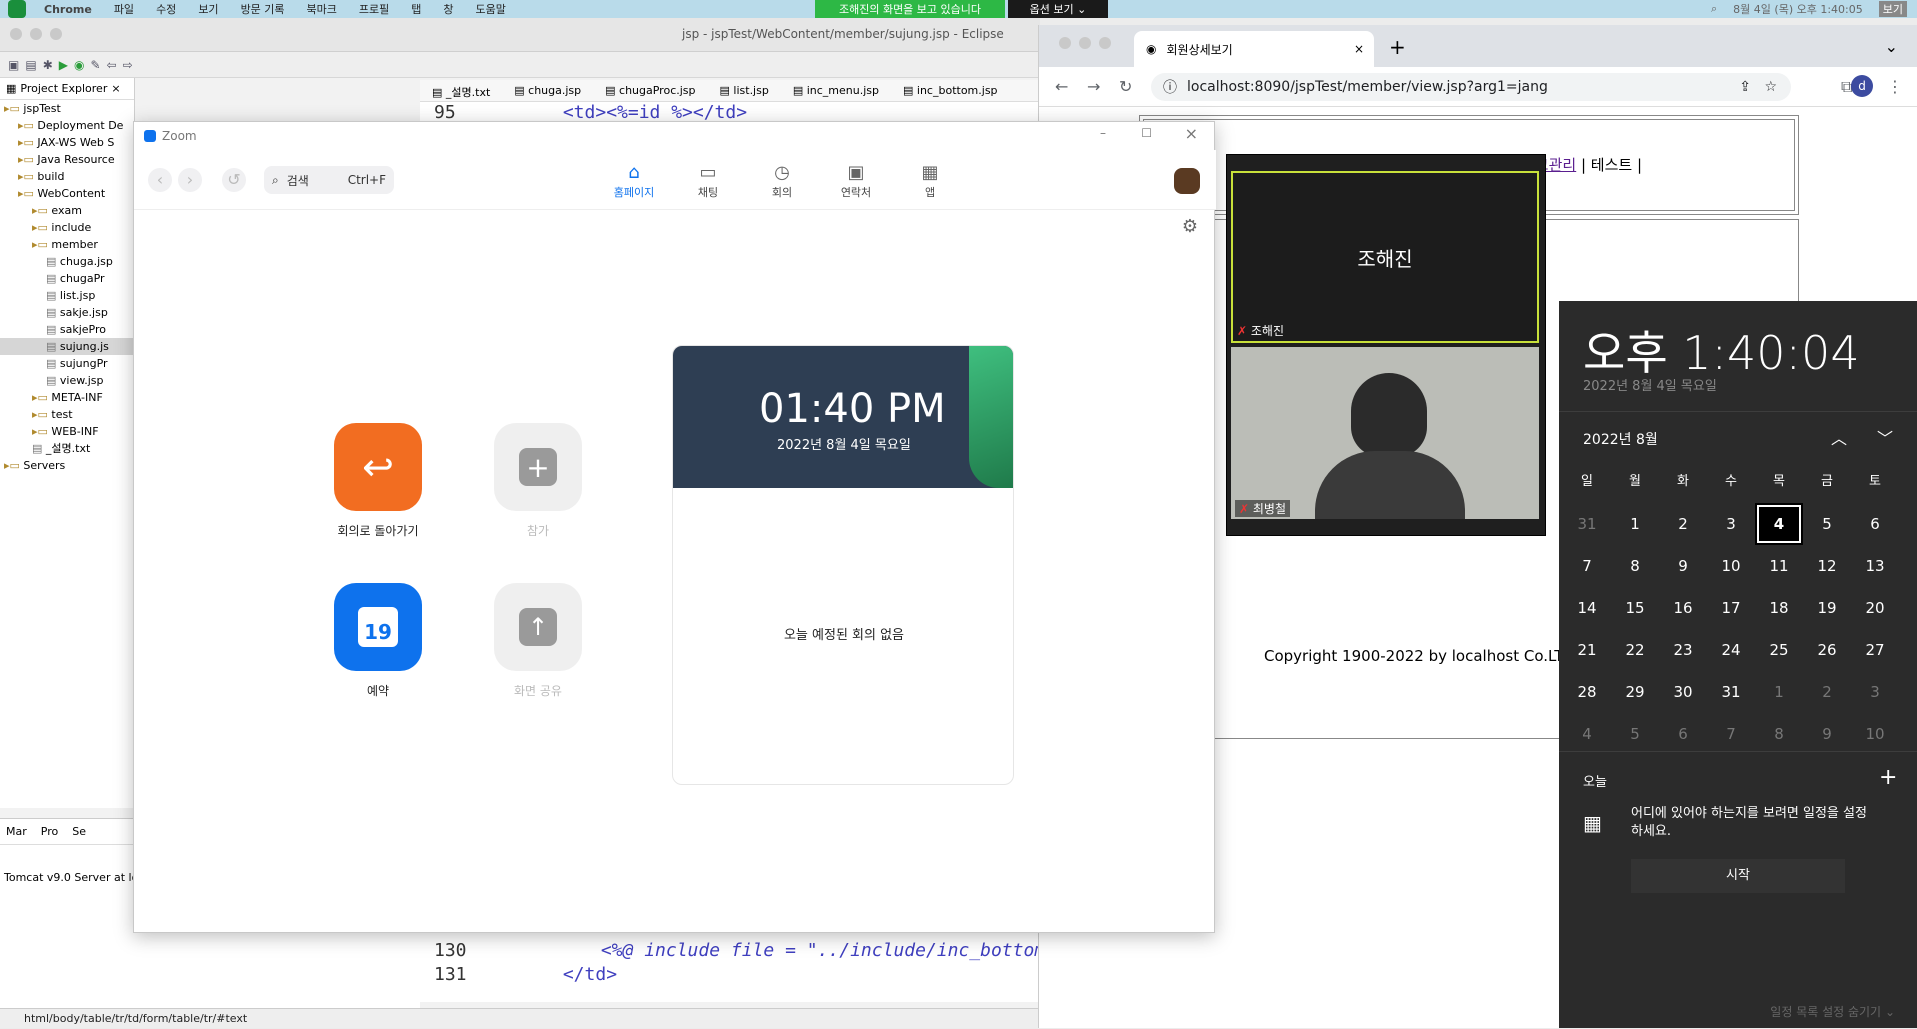 This screenshot has height=1029, width=1917. Describe the element at coordinates (67, 125) in the screenshot. I see `tree-item: ▸▭ Deployment De` at that location.